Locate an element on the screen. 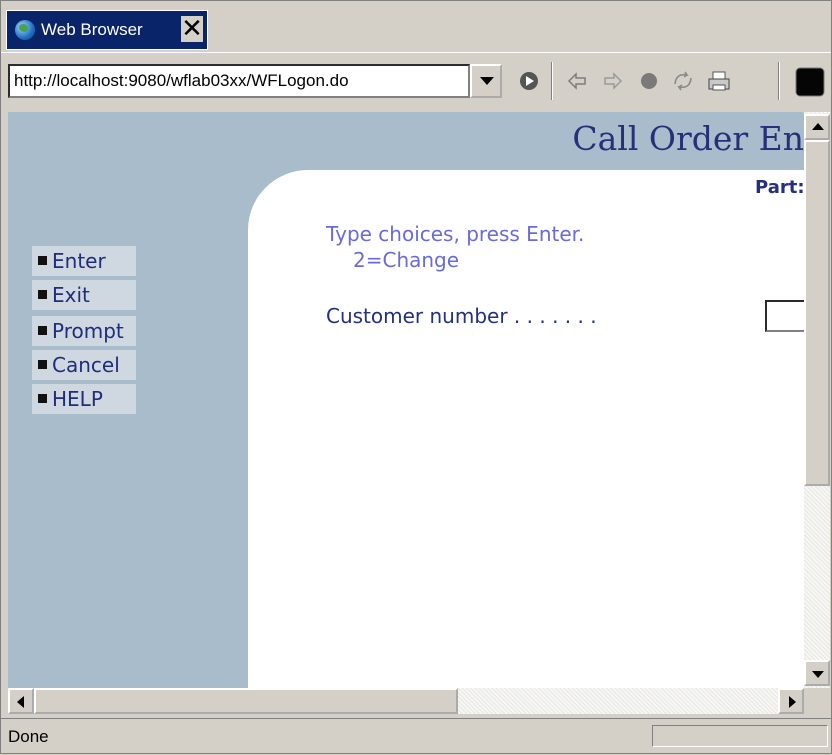  function-key-exit: Exit is located at coordinates (84, 295).